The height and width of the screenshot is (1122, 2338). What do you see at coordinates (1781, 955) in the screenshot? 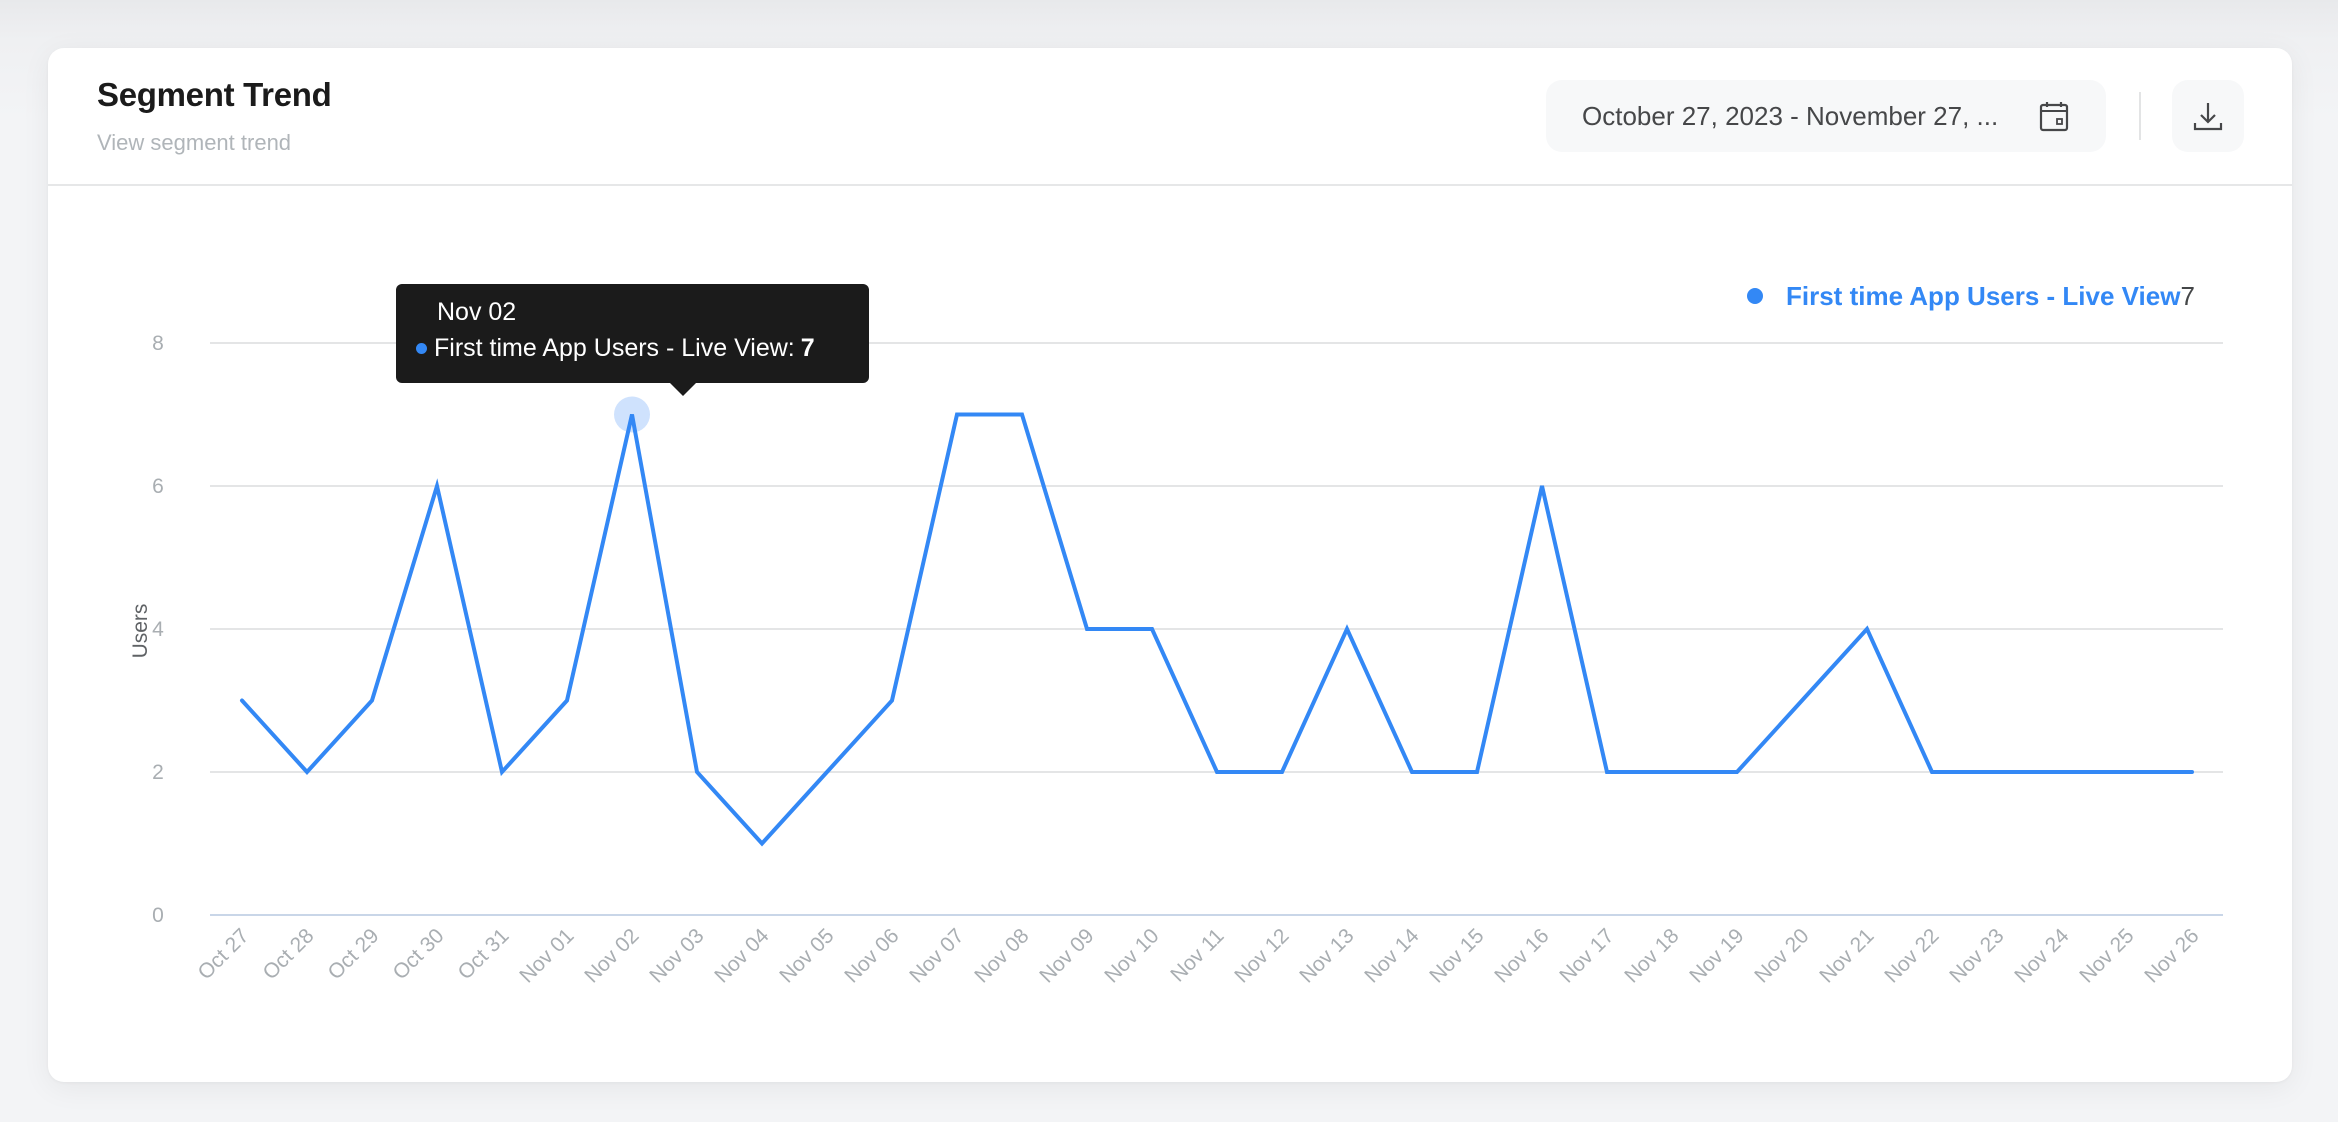
I see `x-tick-label: Nov 20` at bounding box center [1781, 955].